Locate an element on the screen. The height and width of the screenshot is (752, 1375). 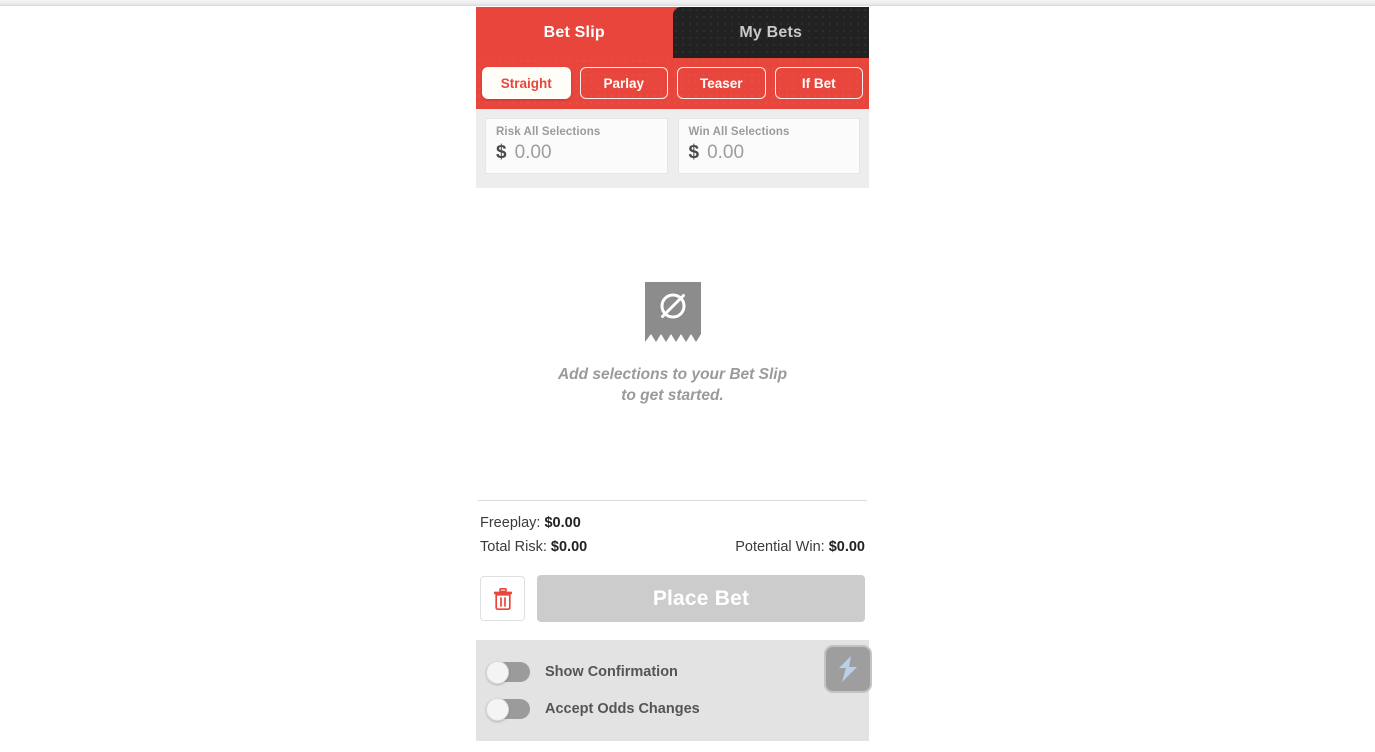
freeplay-spacer is located at coordinates (723, 523).